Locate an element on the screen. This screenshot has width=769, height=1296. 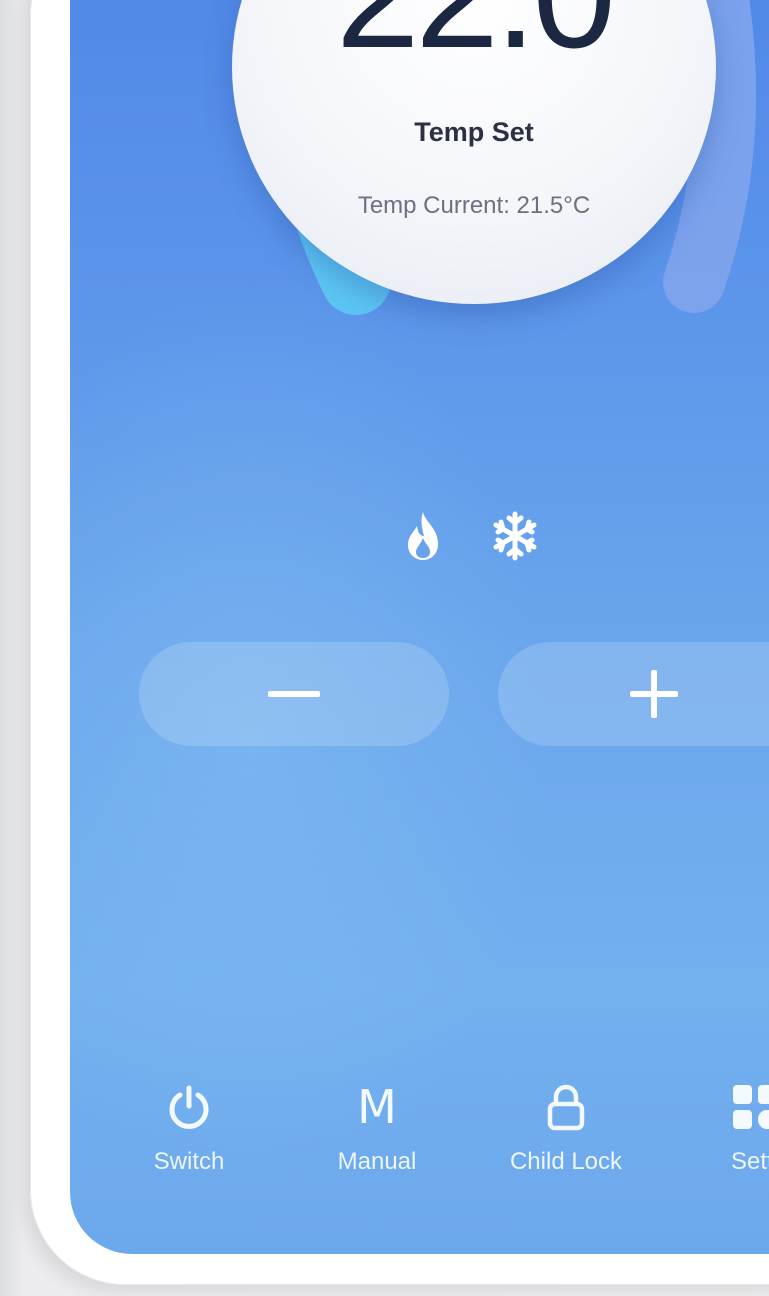
nav-child-lock: Child Lock is located at coordinates (566, 1135).